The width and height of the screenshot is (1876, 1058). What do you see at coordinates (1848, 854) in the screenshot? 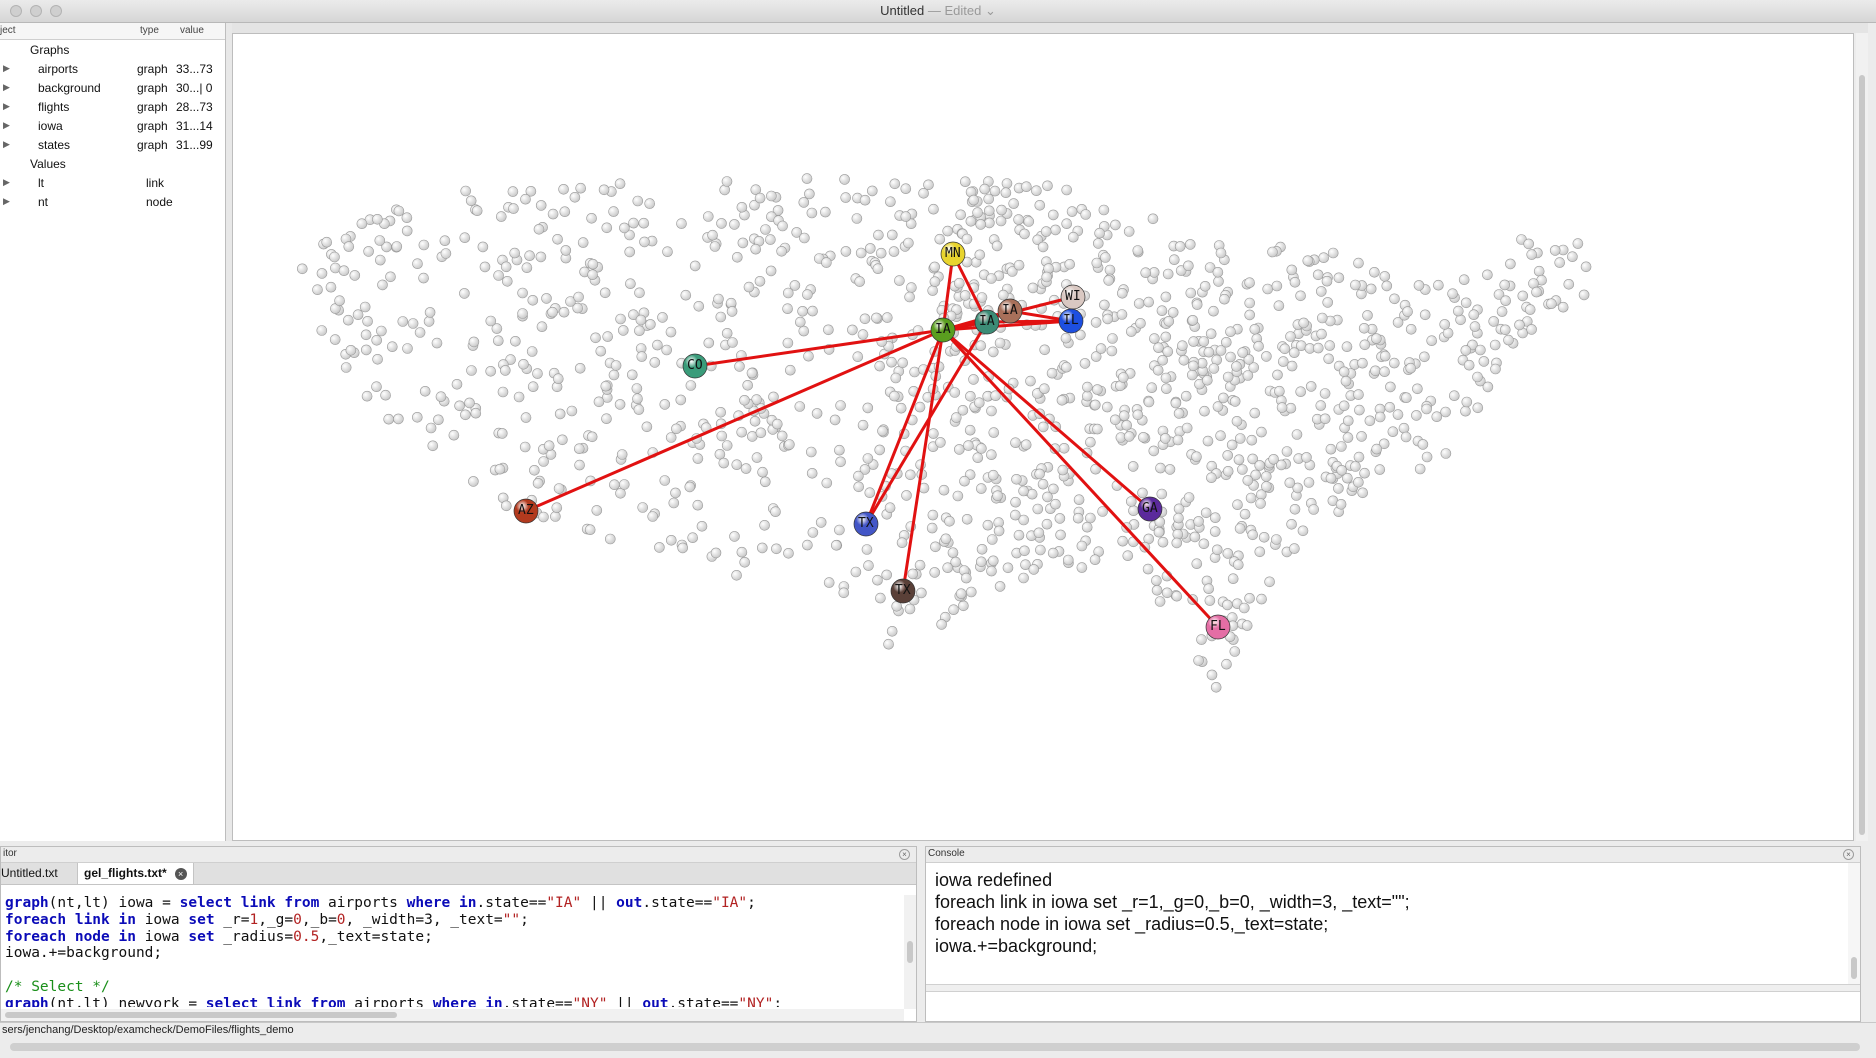
I see `console-close-icon: ×` at bounding box center [1848, 854].